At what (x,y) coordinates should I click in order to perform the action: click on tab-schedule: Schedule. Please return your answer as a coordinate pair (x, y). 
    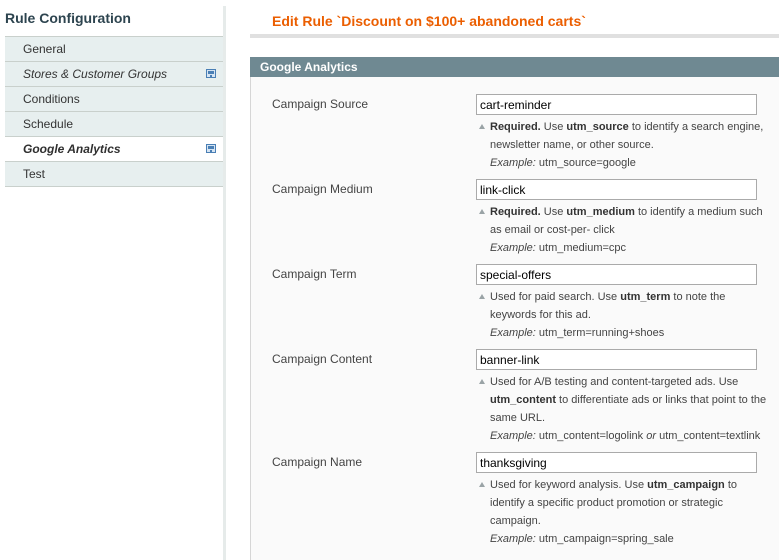
    Looking at the image, I should click on (115, 124).